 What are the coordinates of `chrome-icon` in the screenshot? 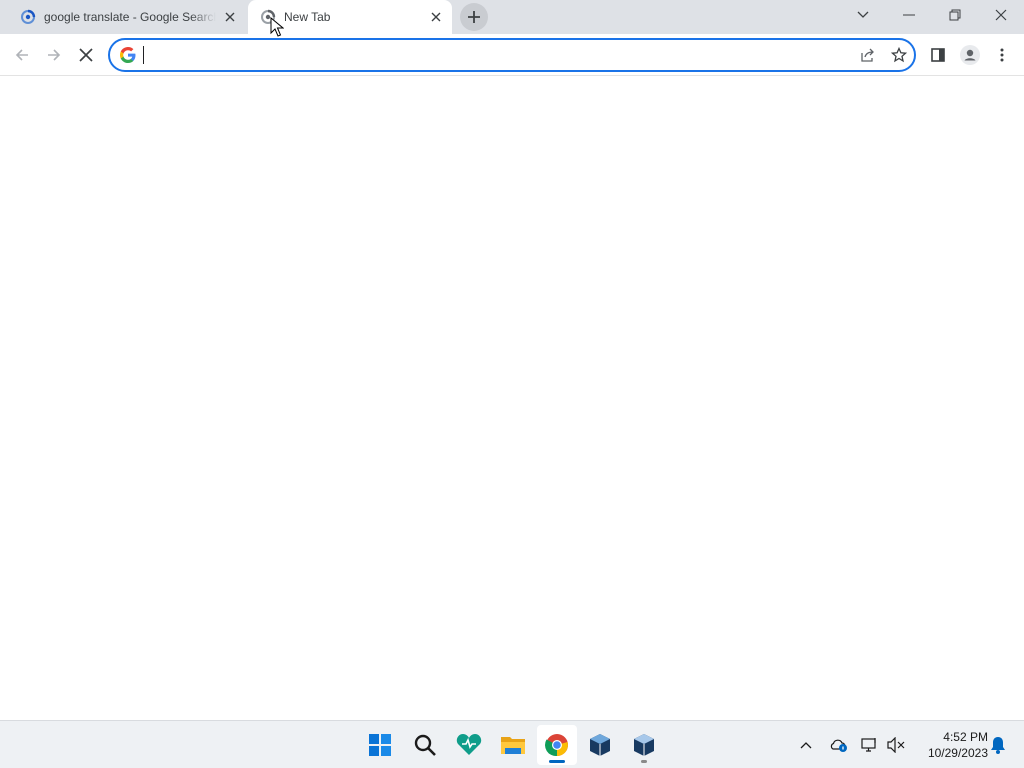 It's located at (556, 745).